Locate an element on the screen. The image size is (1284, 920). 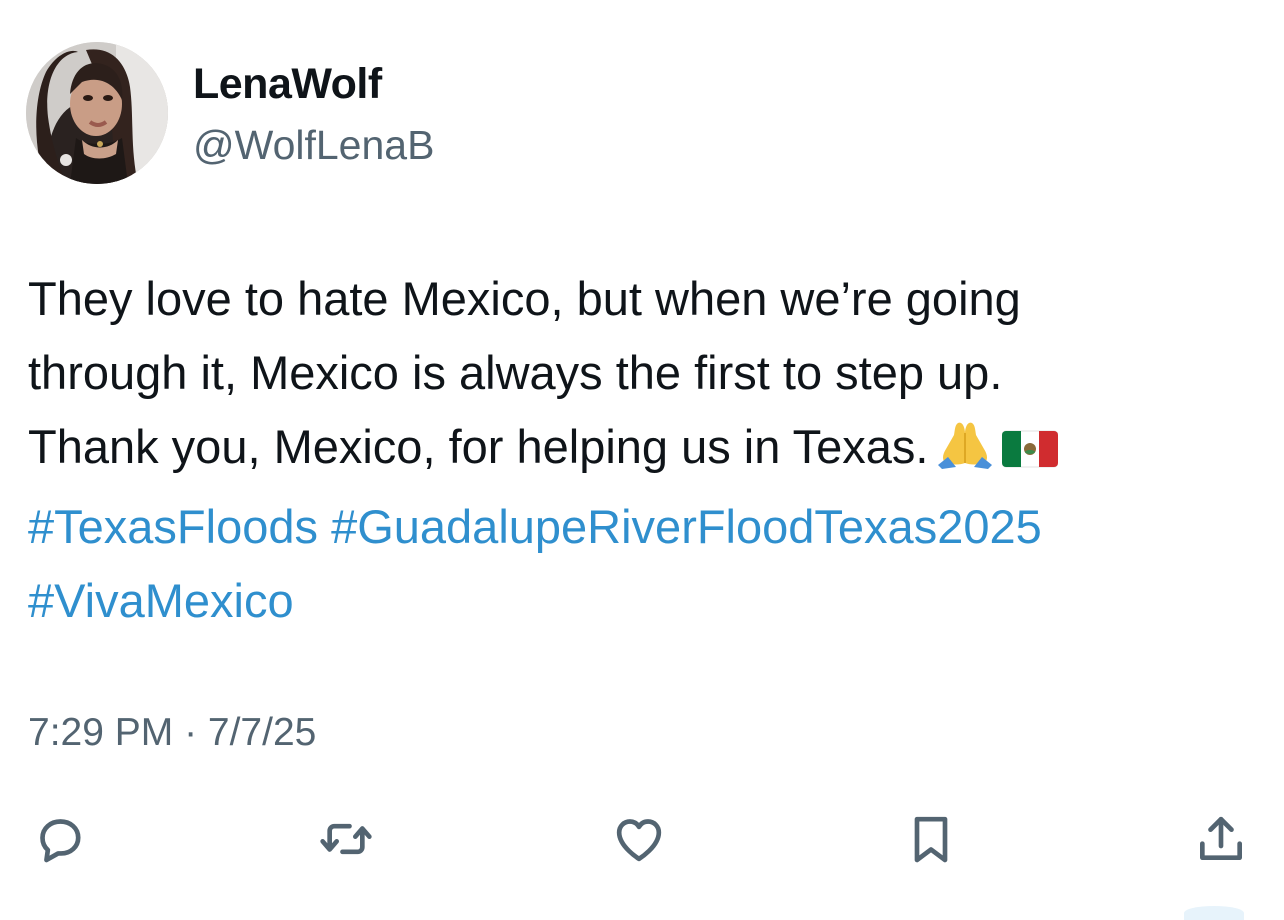
folded-hands-emoji: 🙏 is located at coordinates (965, 453).